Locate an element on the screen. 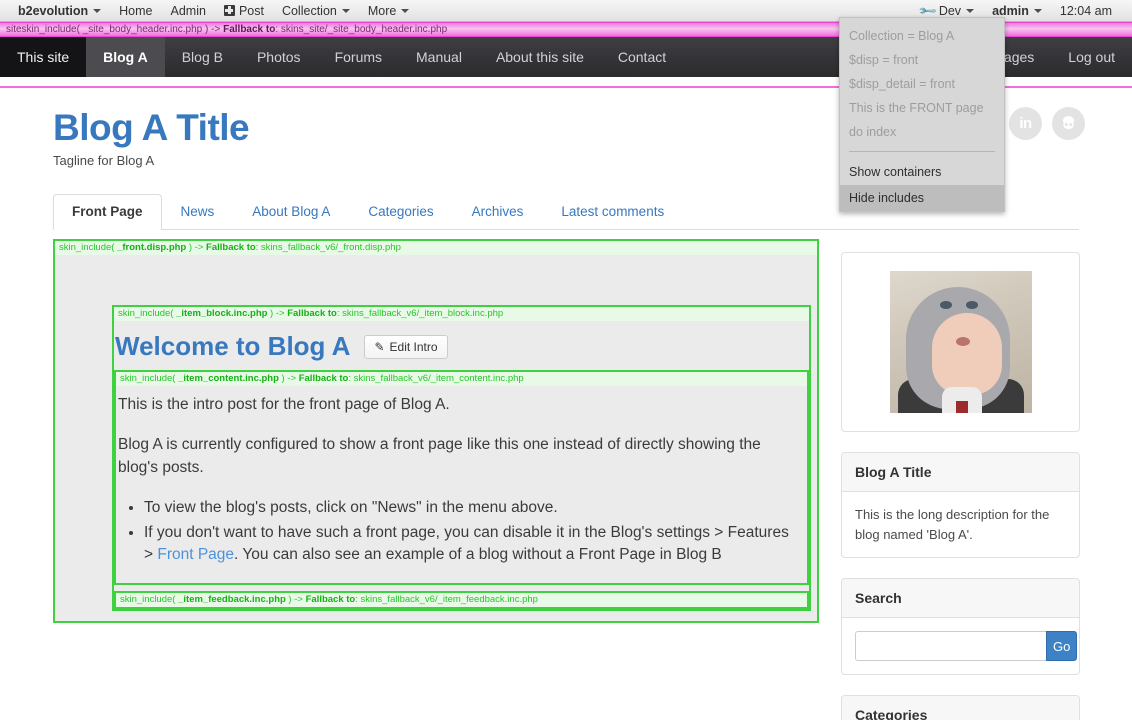  nav-item-photos: Photos is located at coordinates (279, 57).